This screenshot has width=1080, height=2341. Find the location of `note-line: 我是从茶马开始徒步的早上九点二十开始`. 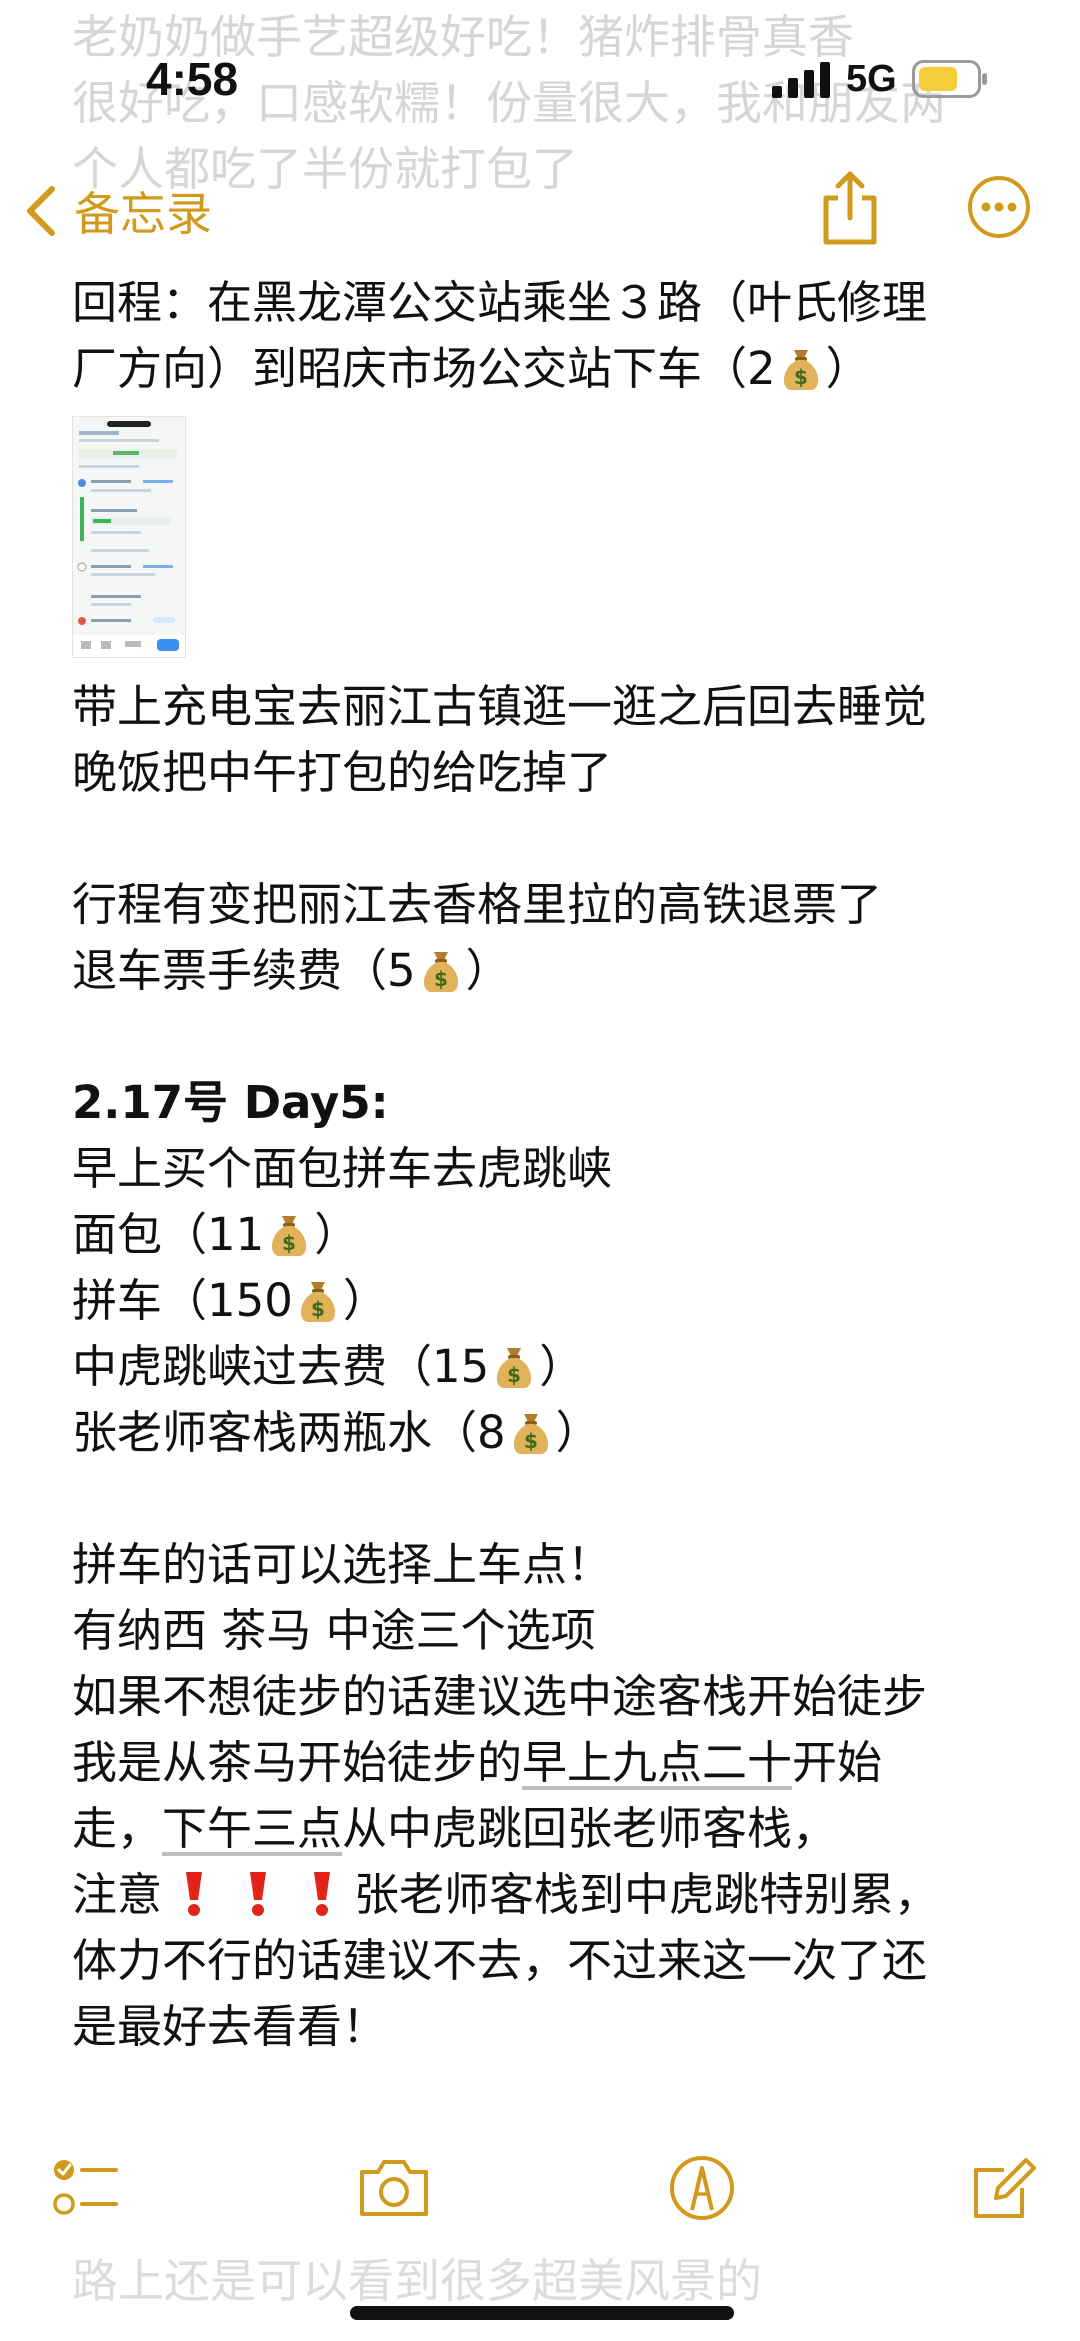

note-line: 我是从茶马开始徒步的早上九点二十开始 is located at coordinates (552, 1763).